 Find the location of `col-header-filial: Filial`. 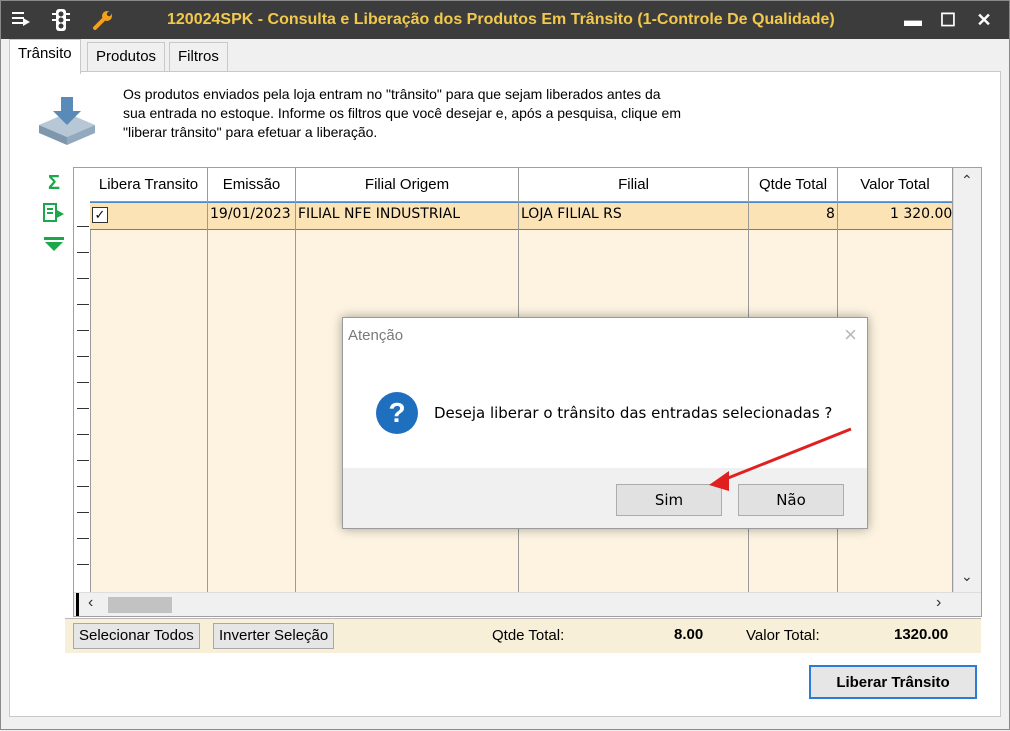

col-header-filial: Filial is located at coordinates (633, 185).